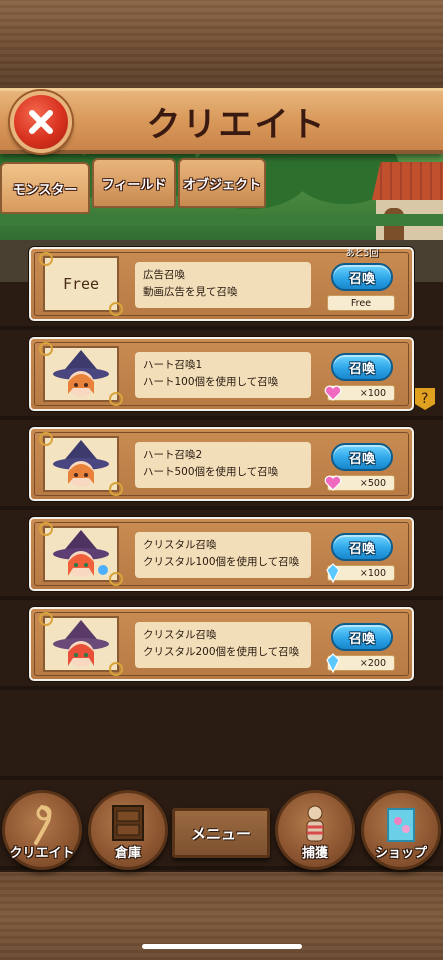  Describe the element at coordinates (190, 292) in the screenshot. I see `card-subtitle: 動画広告を見て召喚` at that location.